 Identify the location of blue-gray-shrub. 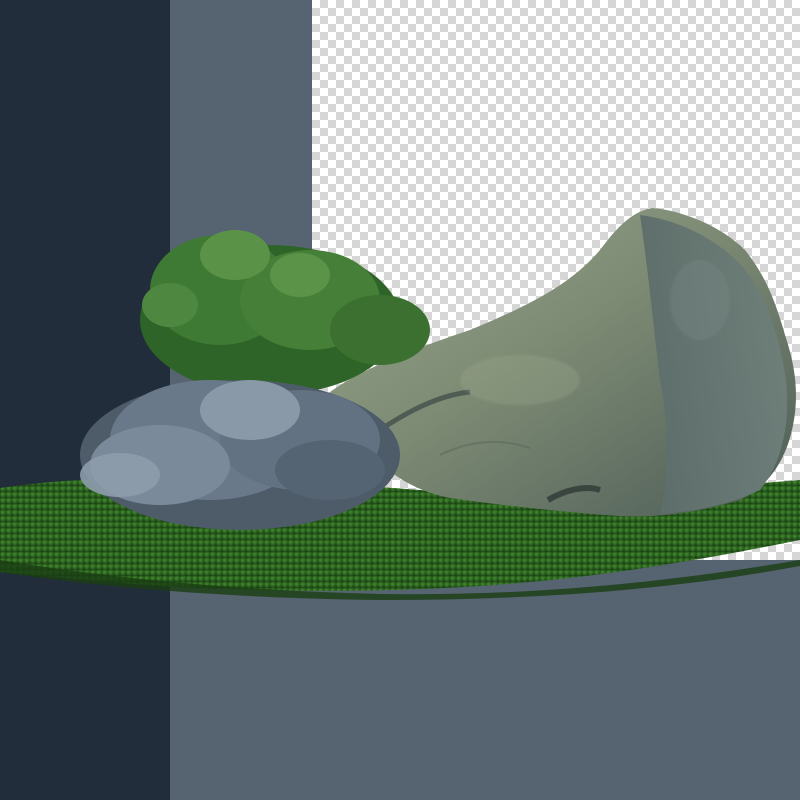
(240, 455).